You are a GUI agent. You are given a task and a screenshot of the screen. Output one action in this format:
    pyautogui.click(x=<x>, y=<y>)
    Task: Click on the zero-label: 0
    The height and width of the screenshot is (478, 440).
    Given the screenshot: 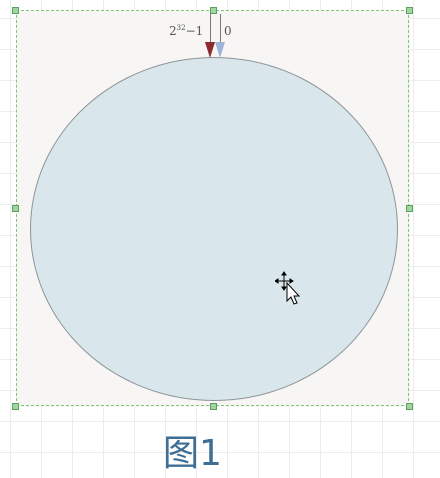 What is the action you would take?
    pyautogui.click(x=228, y=31)
    